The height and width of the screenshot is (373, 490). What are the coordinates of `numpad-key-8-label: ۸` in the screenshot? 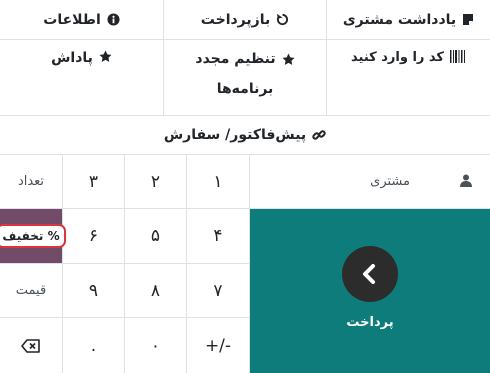 It's located at (155, 290).